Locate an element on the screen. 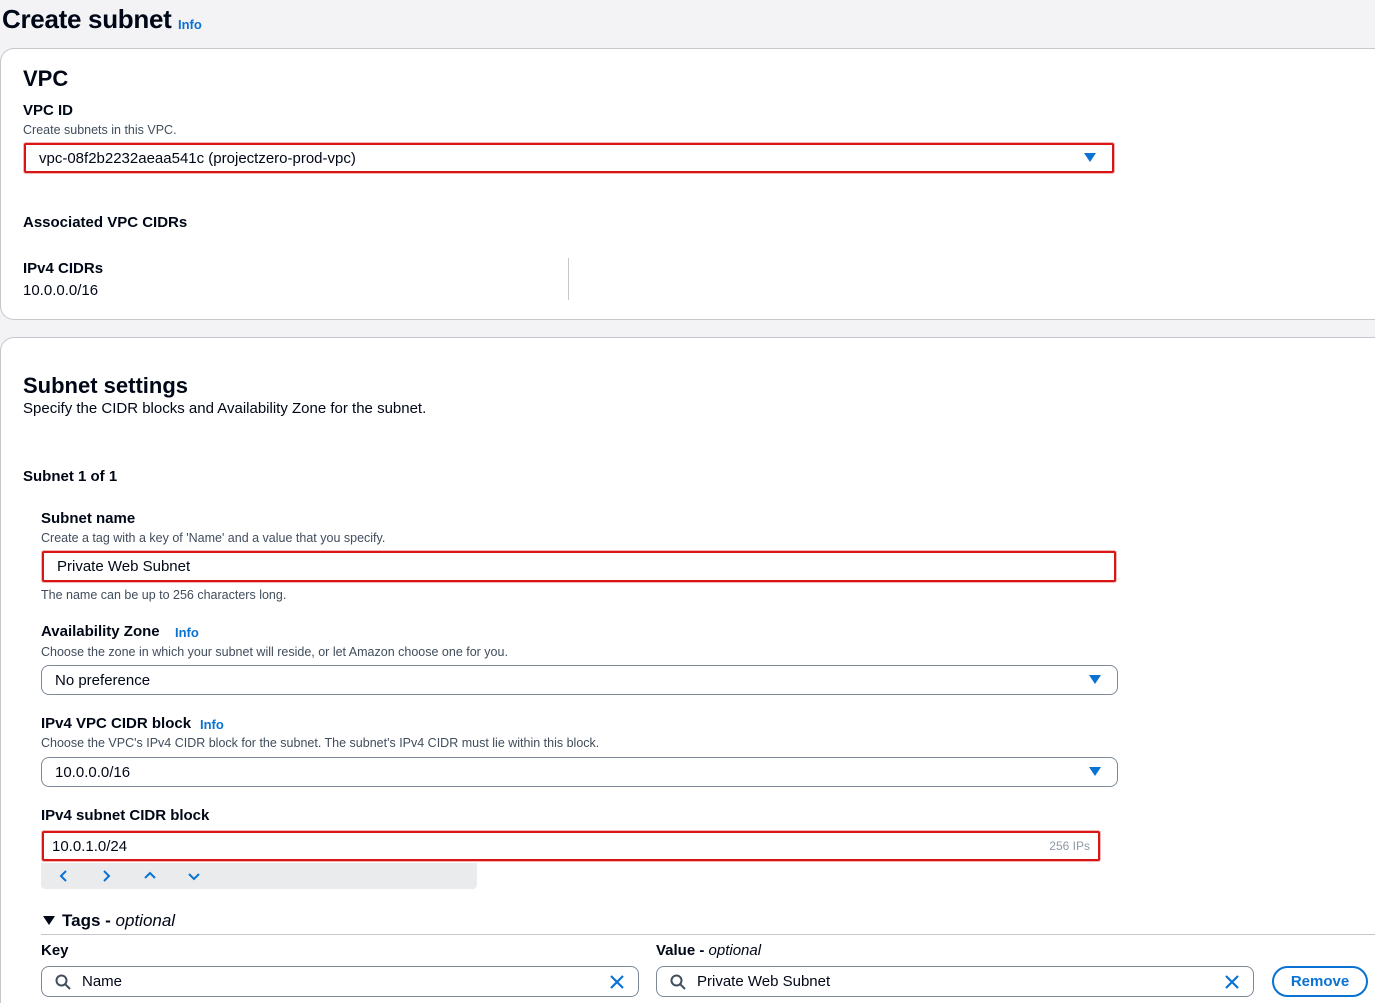 This screenshot has height=1003, width=1375. subnet-cidr-label: IPv4 subnet CIDR block is located at coordinates (125, 815).